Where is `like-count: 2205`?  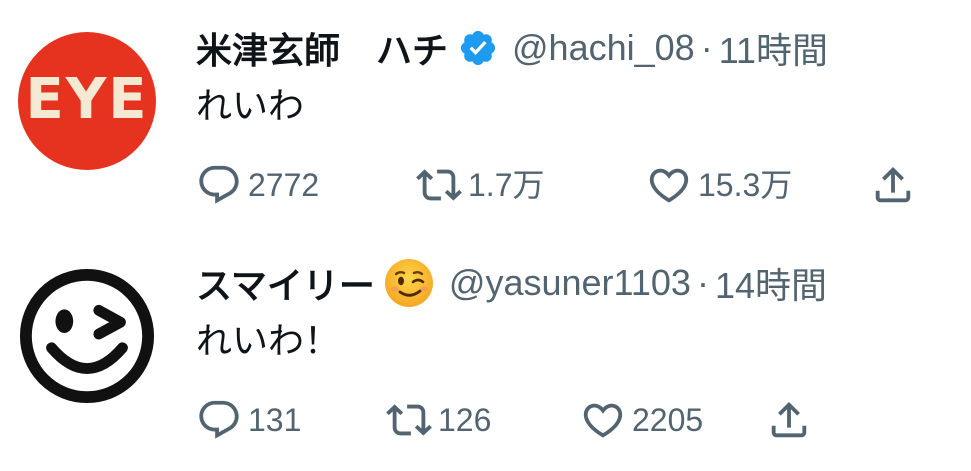 like-count: 2205 is located at coordinates (668, 420).